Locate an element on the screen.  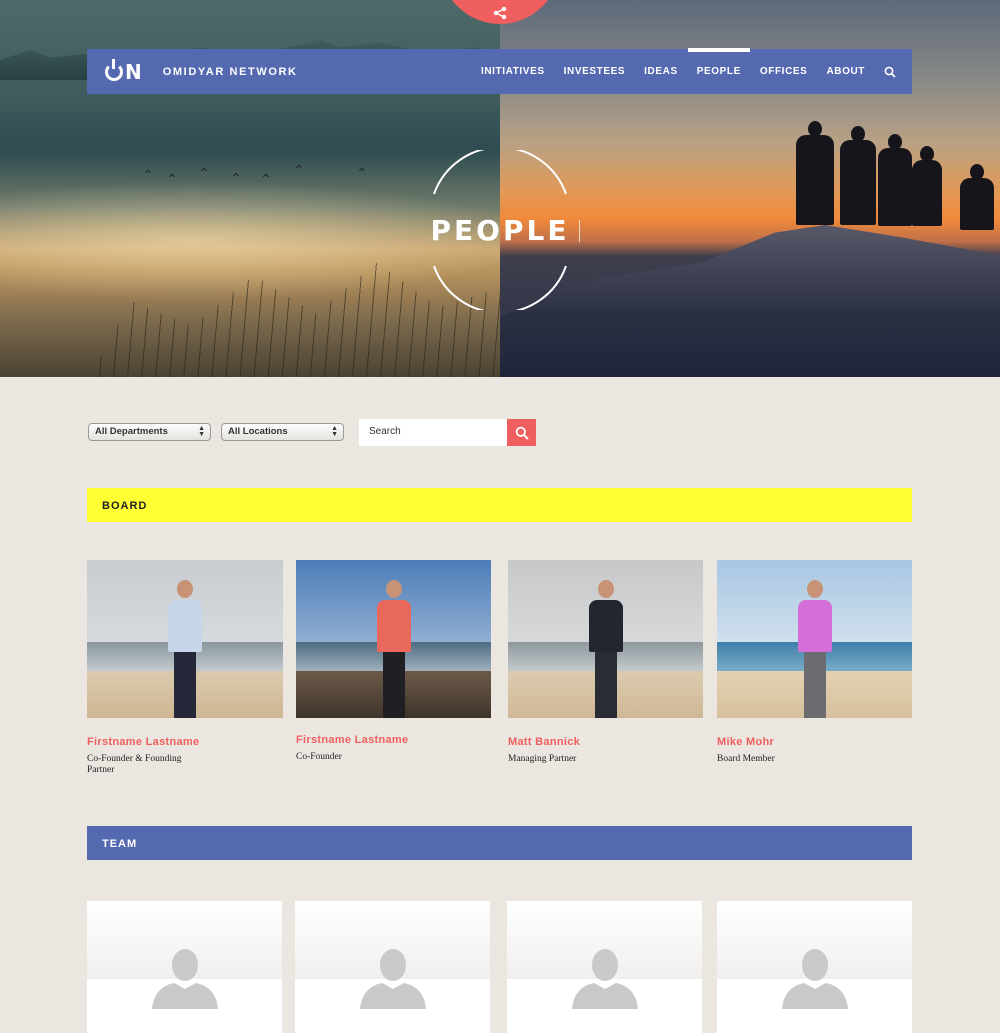
board-member-card: Mike Mohr Board Member is located at coordinates (814, 662).